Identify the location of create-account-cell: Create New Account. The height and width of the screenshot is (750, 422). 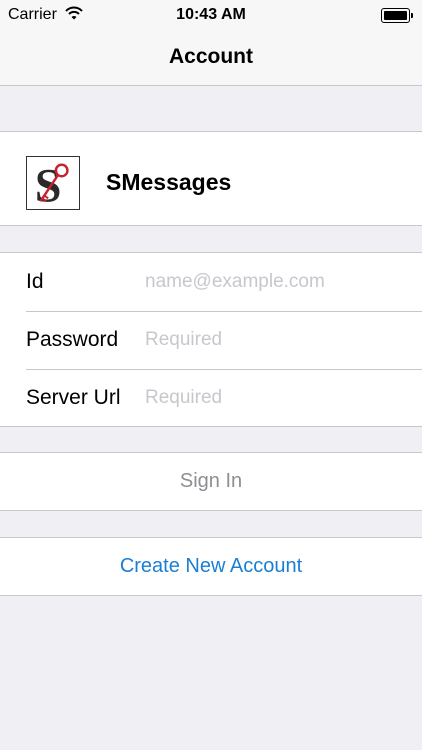
(211, 566).